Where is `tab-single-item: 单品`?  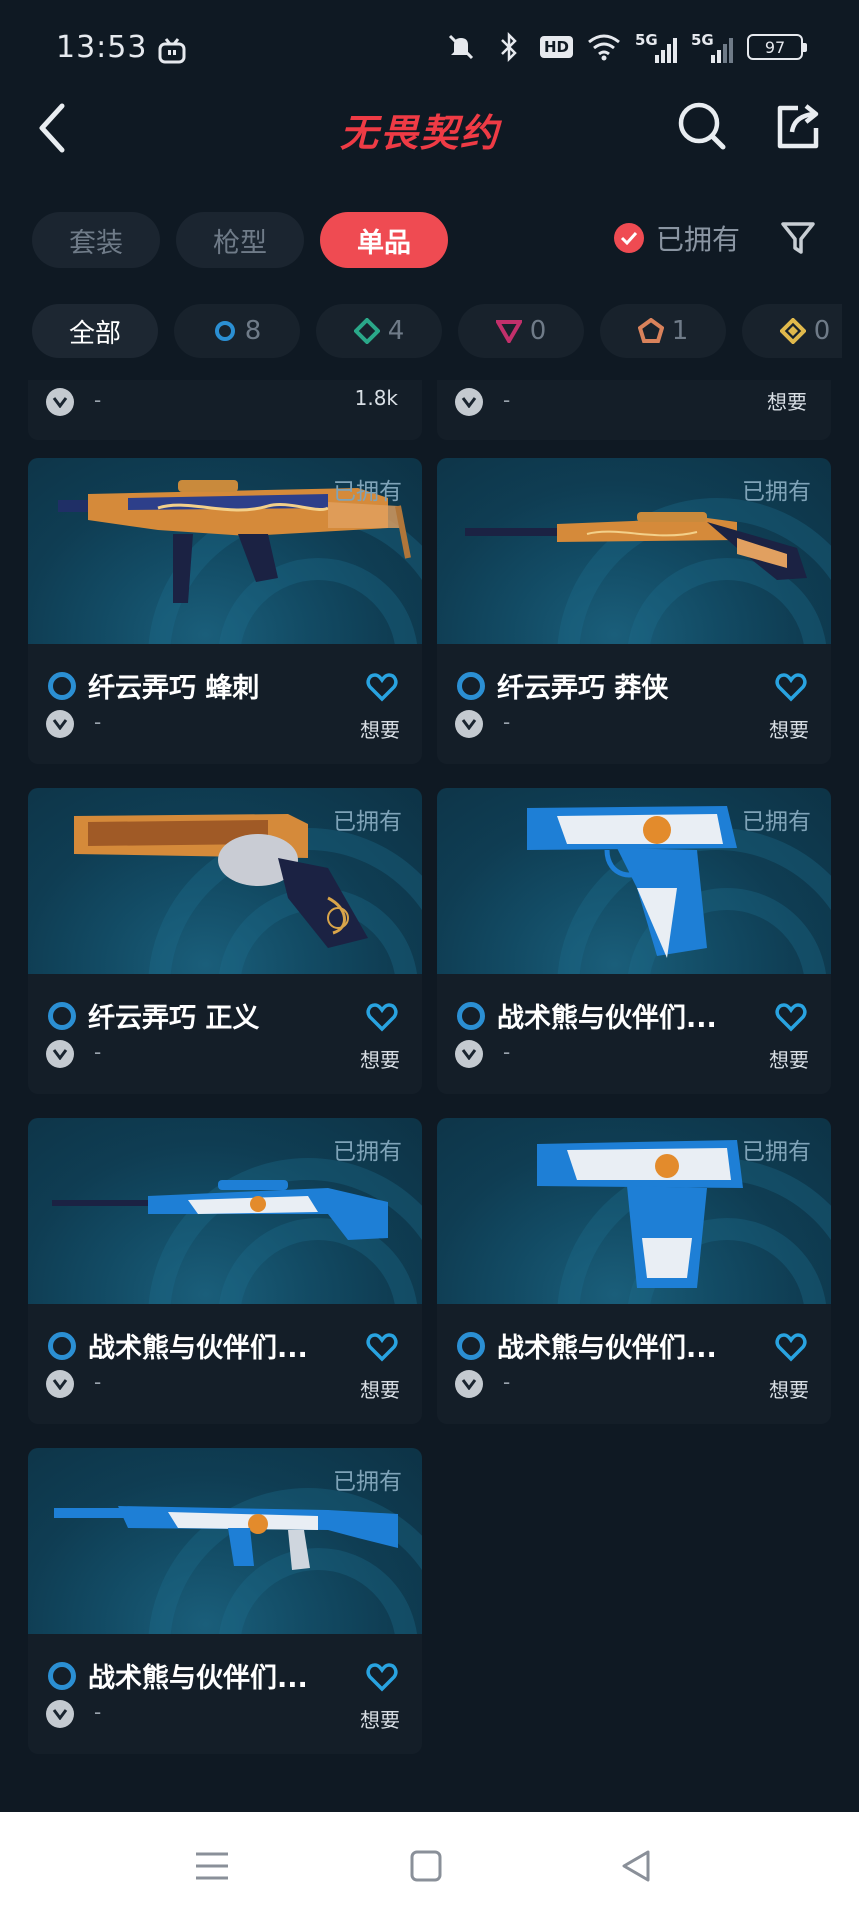
tab-single-item: 单品 is located at coordinates (384, 240).